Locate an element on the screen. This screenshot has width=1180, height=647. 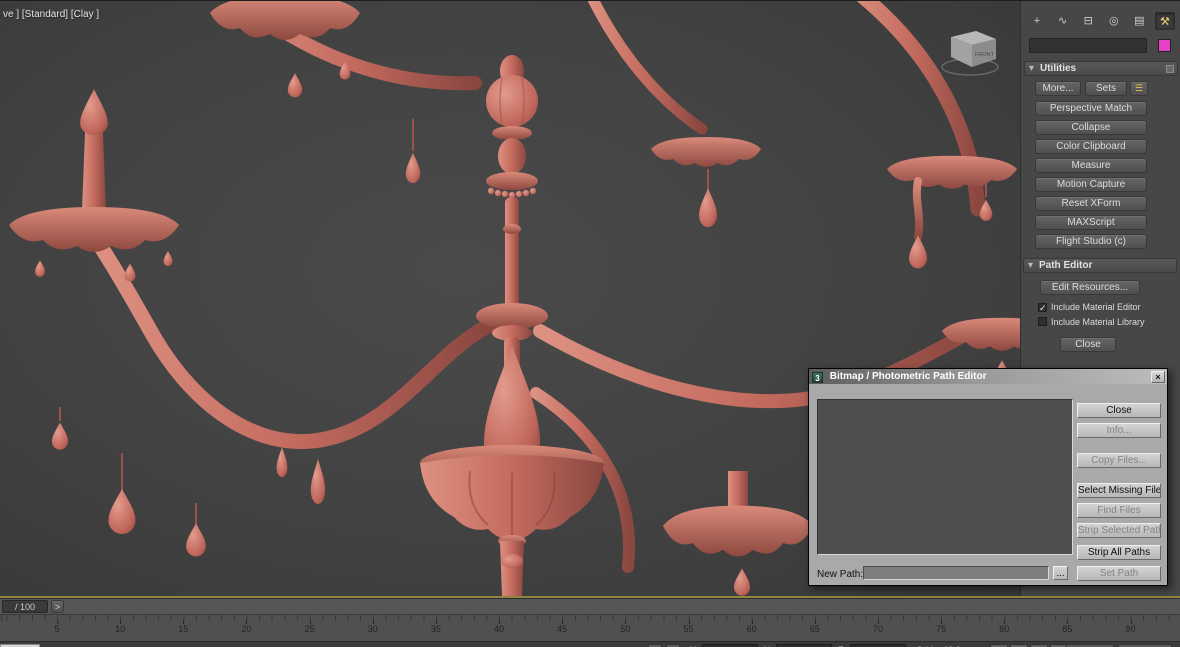
flight-studio-c-button: Flight Studio (c) is located at coordinates (1091, 241).